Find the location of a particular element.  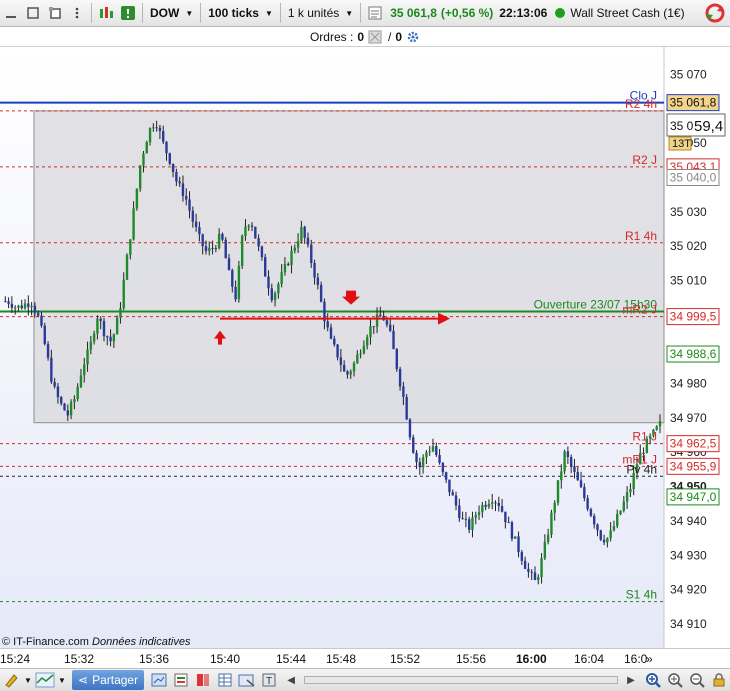

share-button: ⋖ Partager is located at coordinates (108, 680).